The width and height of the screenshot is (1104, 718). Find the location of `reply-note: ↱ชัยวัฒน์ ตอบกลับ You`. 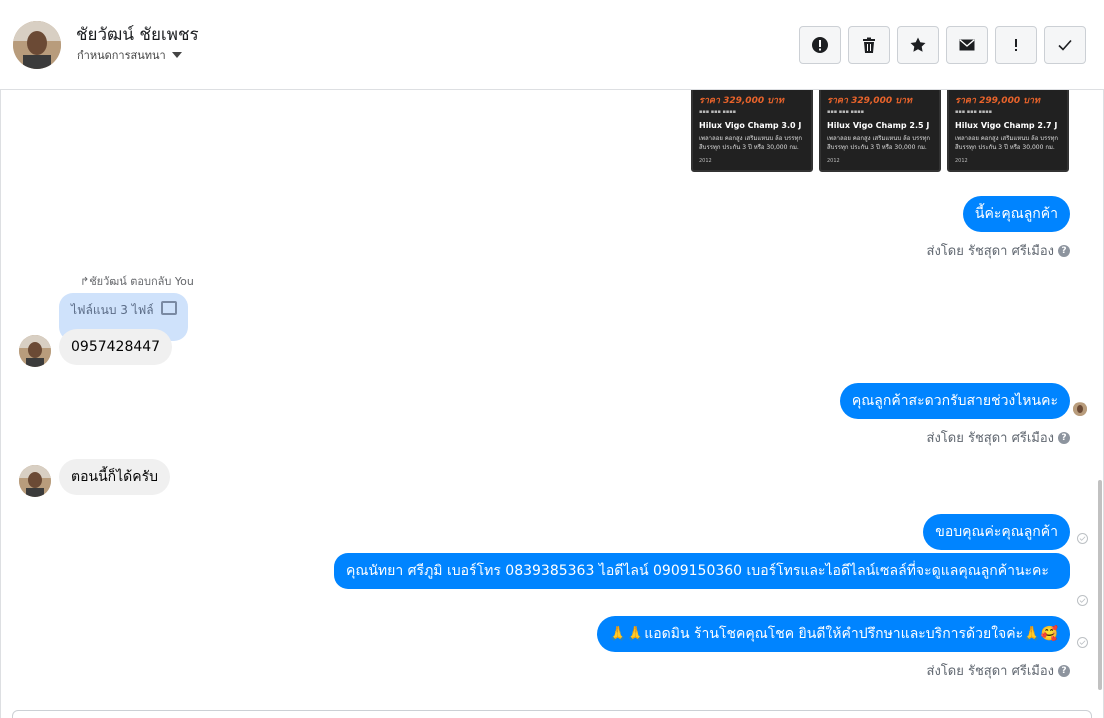

reply-note: ↱ชัยวัฒน์ ตอบกลับ You is located at coordinates (137, 281).